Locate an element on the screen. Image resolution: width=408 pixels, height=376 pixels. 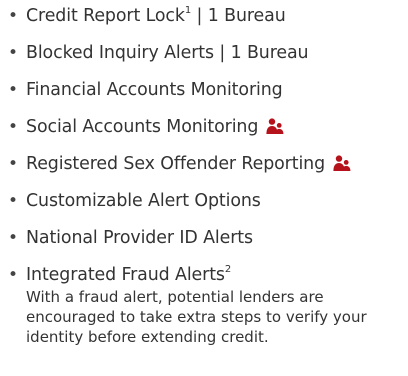
feature-label: Customizable Alert Options is located at coordinates (143, 201).